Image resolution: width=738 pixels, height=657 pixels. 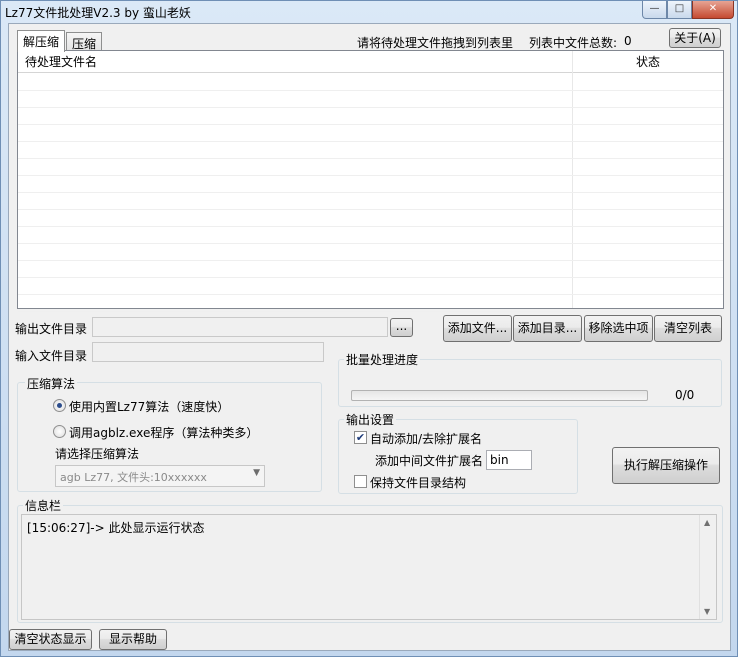 I want to click on file-count-value: 0, so click(x=628, y=41).